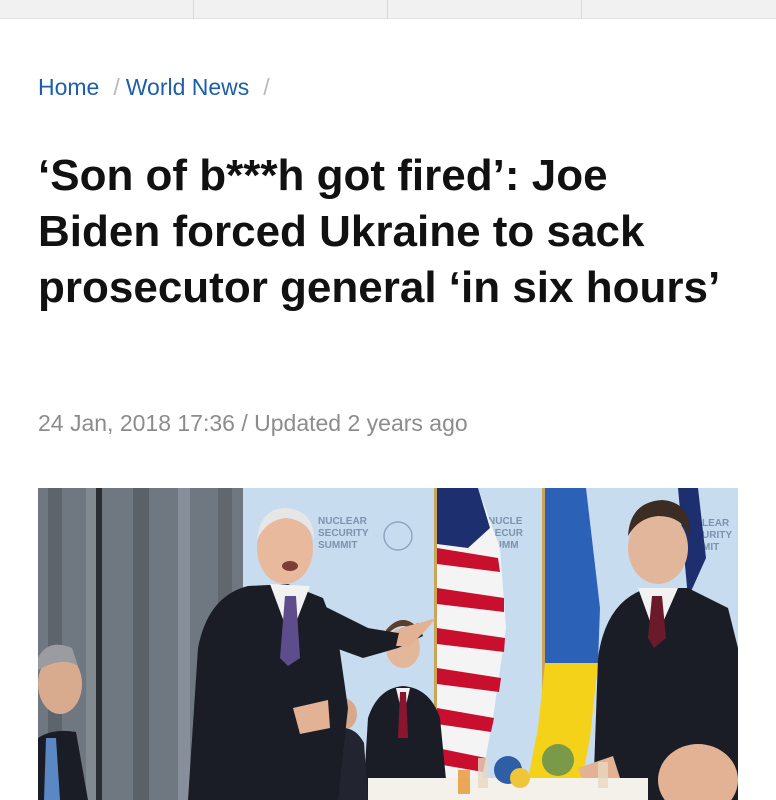 This screenshot has width=776, height=800. I want to click on browser-tab-bar, so click(388, 9).